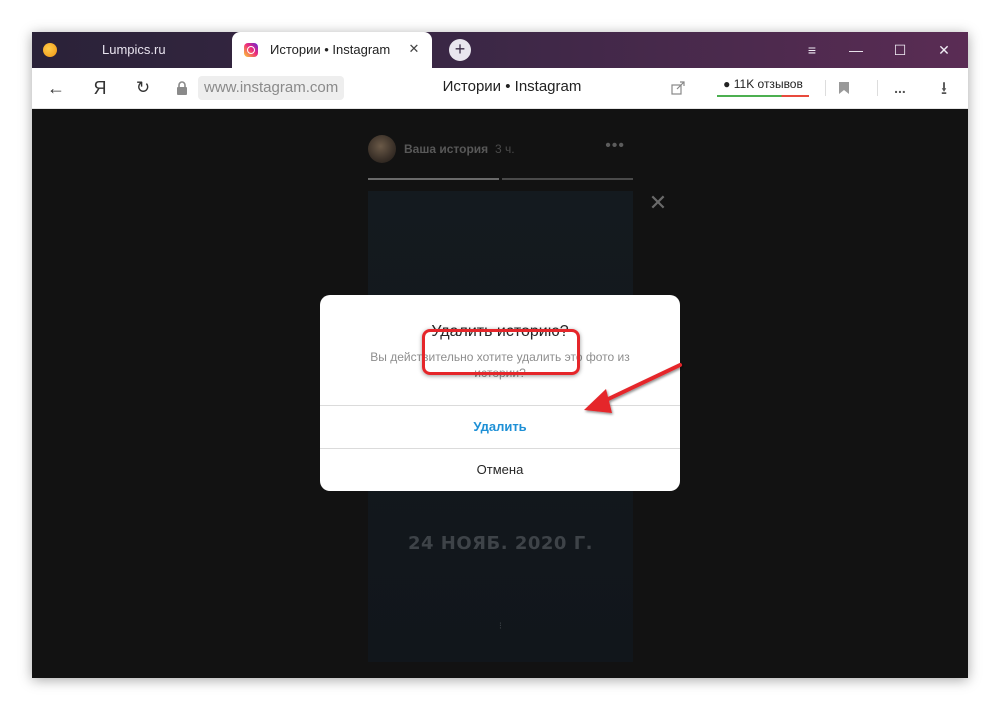 This screenshot has width=1000, height=710. What do you see at coordinates (251, 50) in the screenshot?
I see `instagram-favicon-icon` at bounding box center [251, 50].